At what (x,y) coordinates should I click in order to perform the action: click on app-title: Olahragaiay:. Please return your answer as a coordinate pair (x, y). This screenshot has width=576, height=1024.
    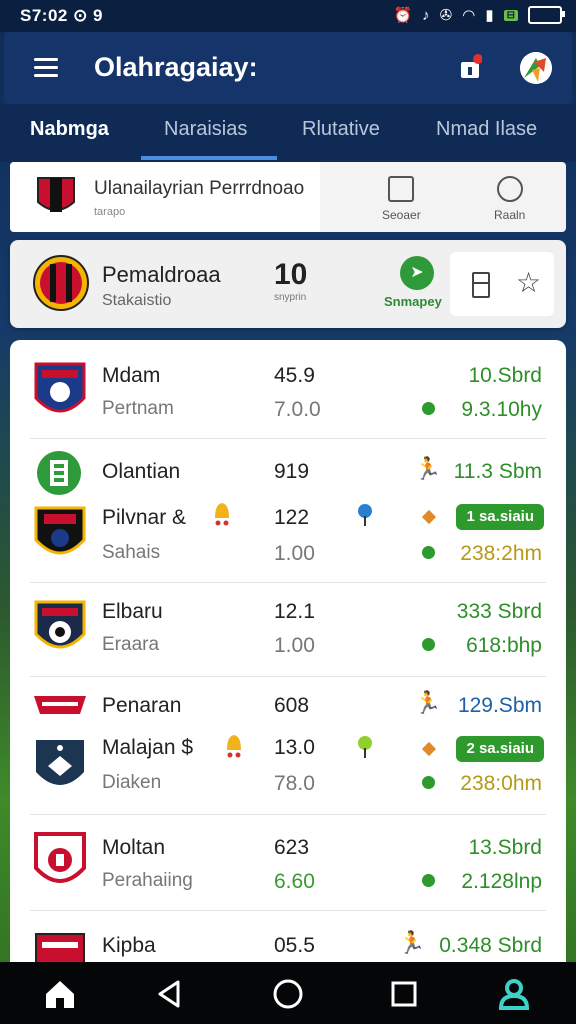
    Looking at the image, I should click on (176, 67).